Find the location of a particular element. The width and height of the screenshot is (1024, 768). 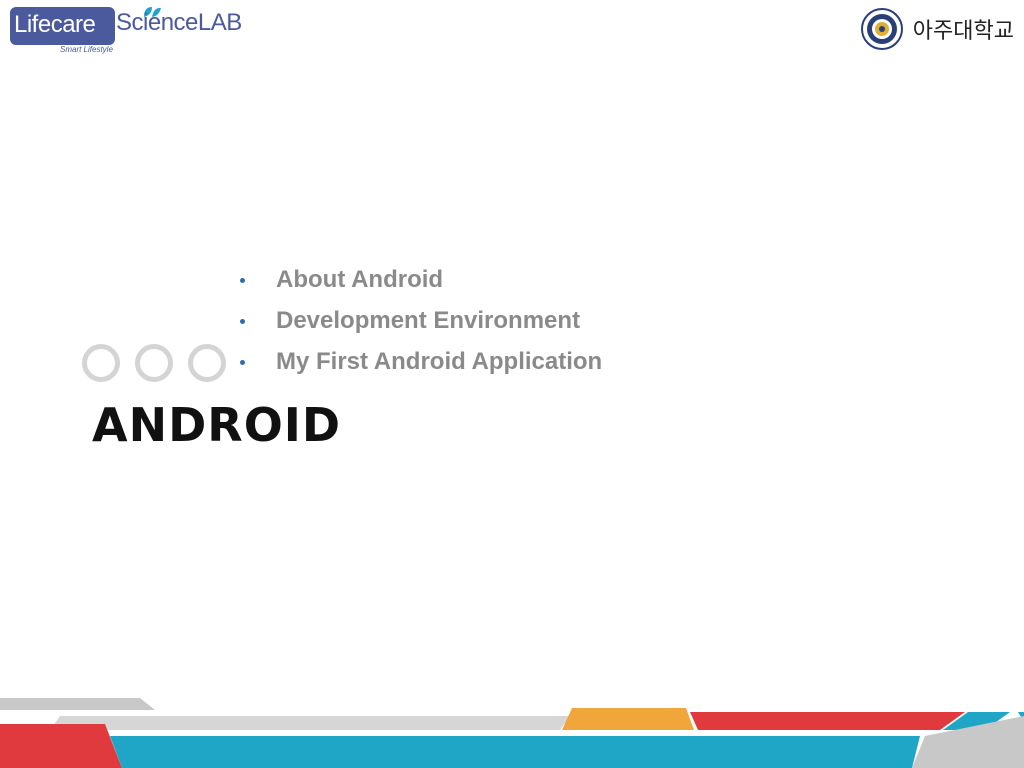

slide-title: ANDROID is located at coordinates (217, 425).